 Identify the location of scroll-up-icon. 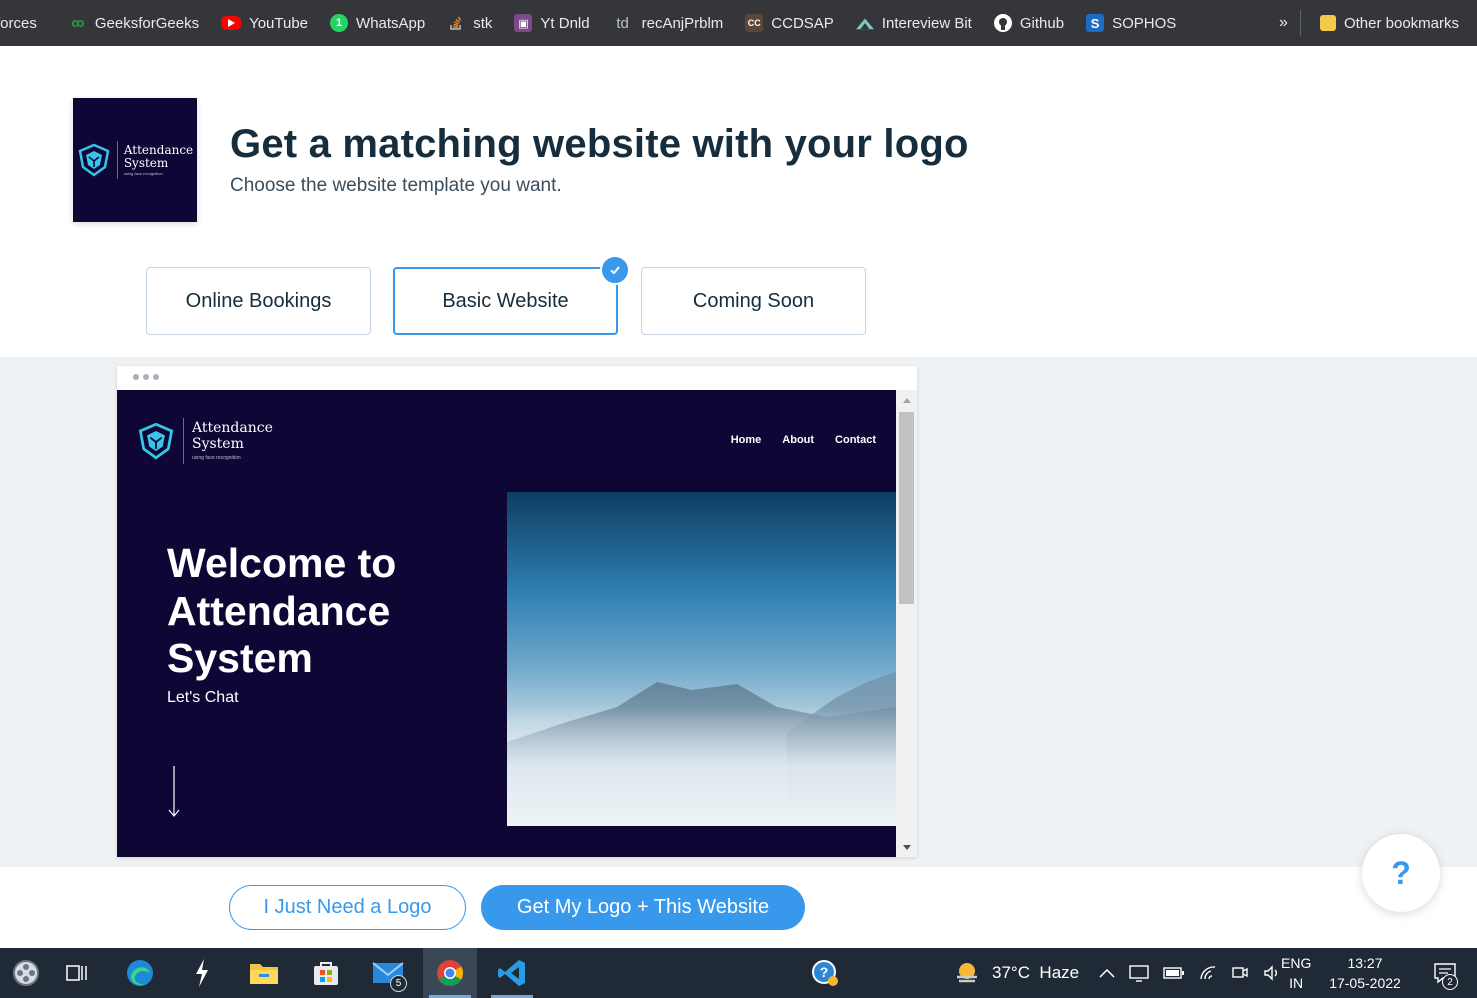
(906, 400).